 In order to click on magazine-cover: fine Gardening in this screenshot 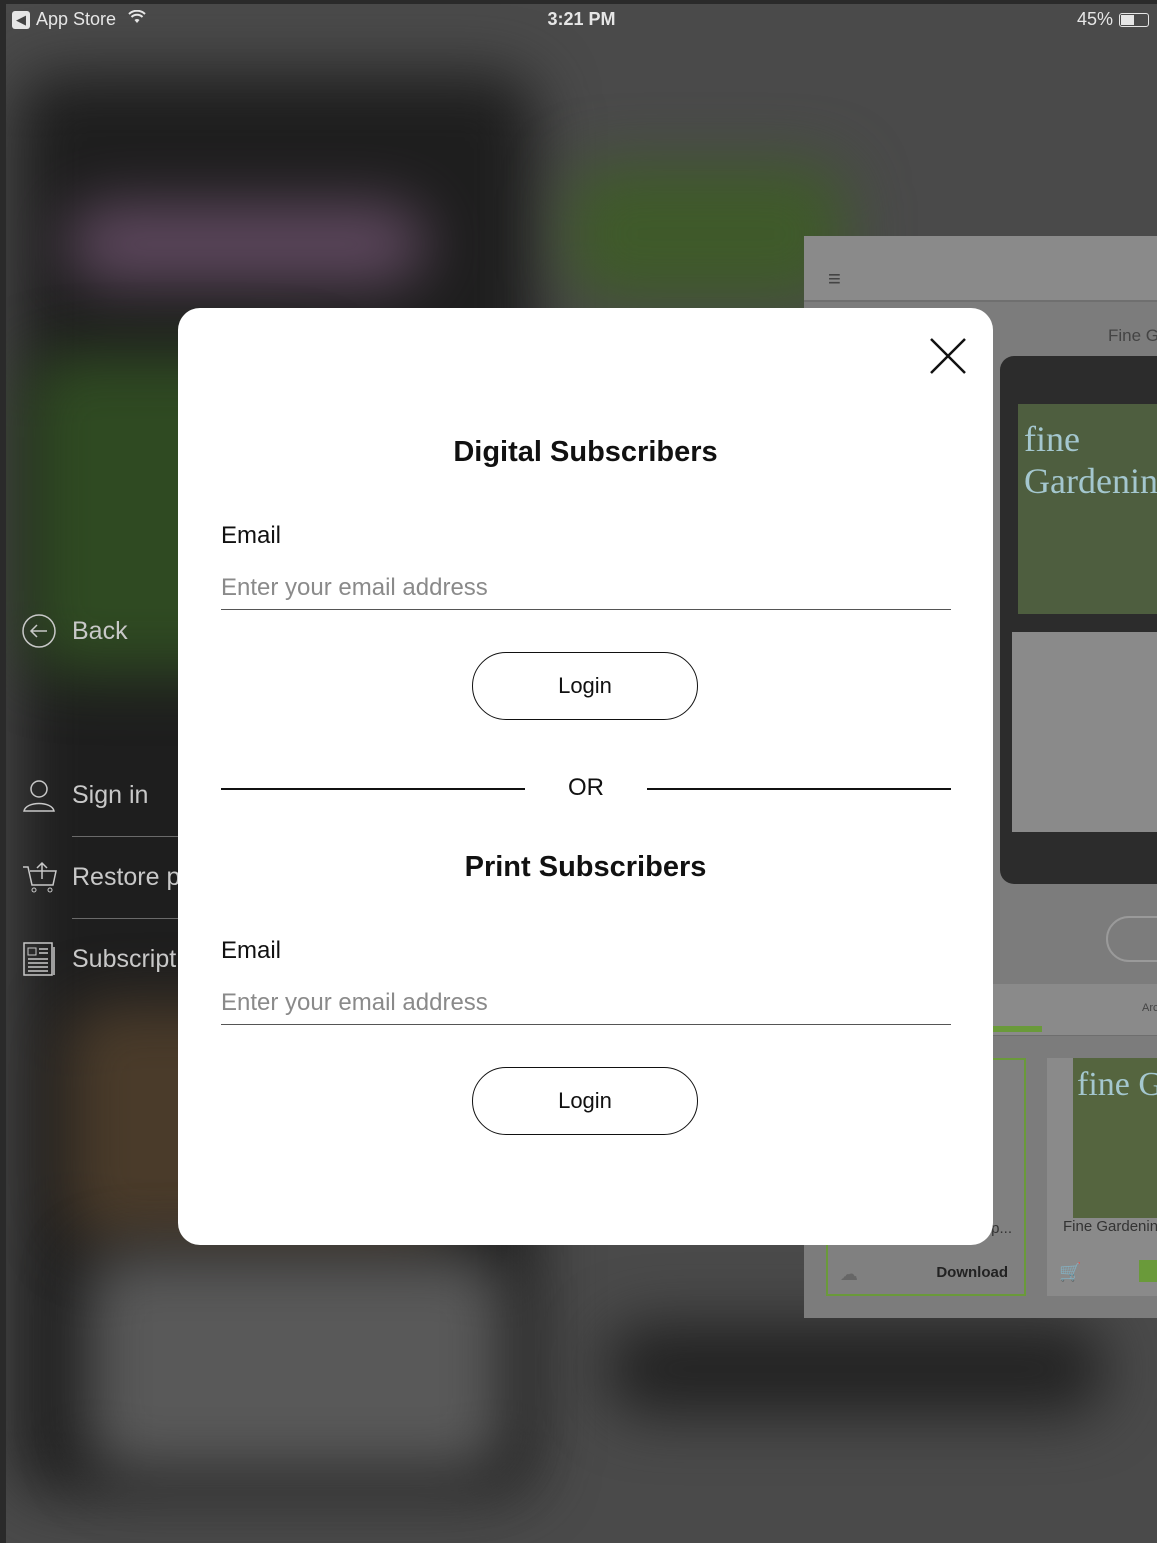, I will do `click(1087, 509)`.